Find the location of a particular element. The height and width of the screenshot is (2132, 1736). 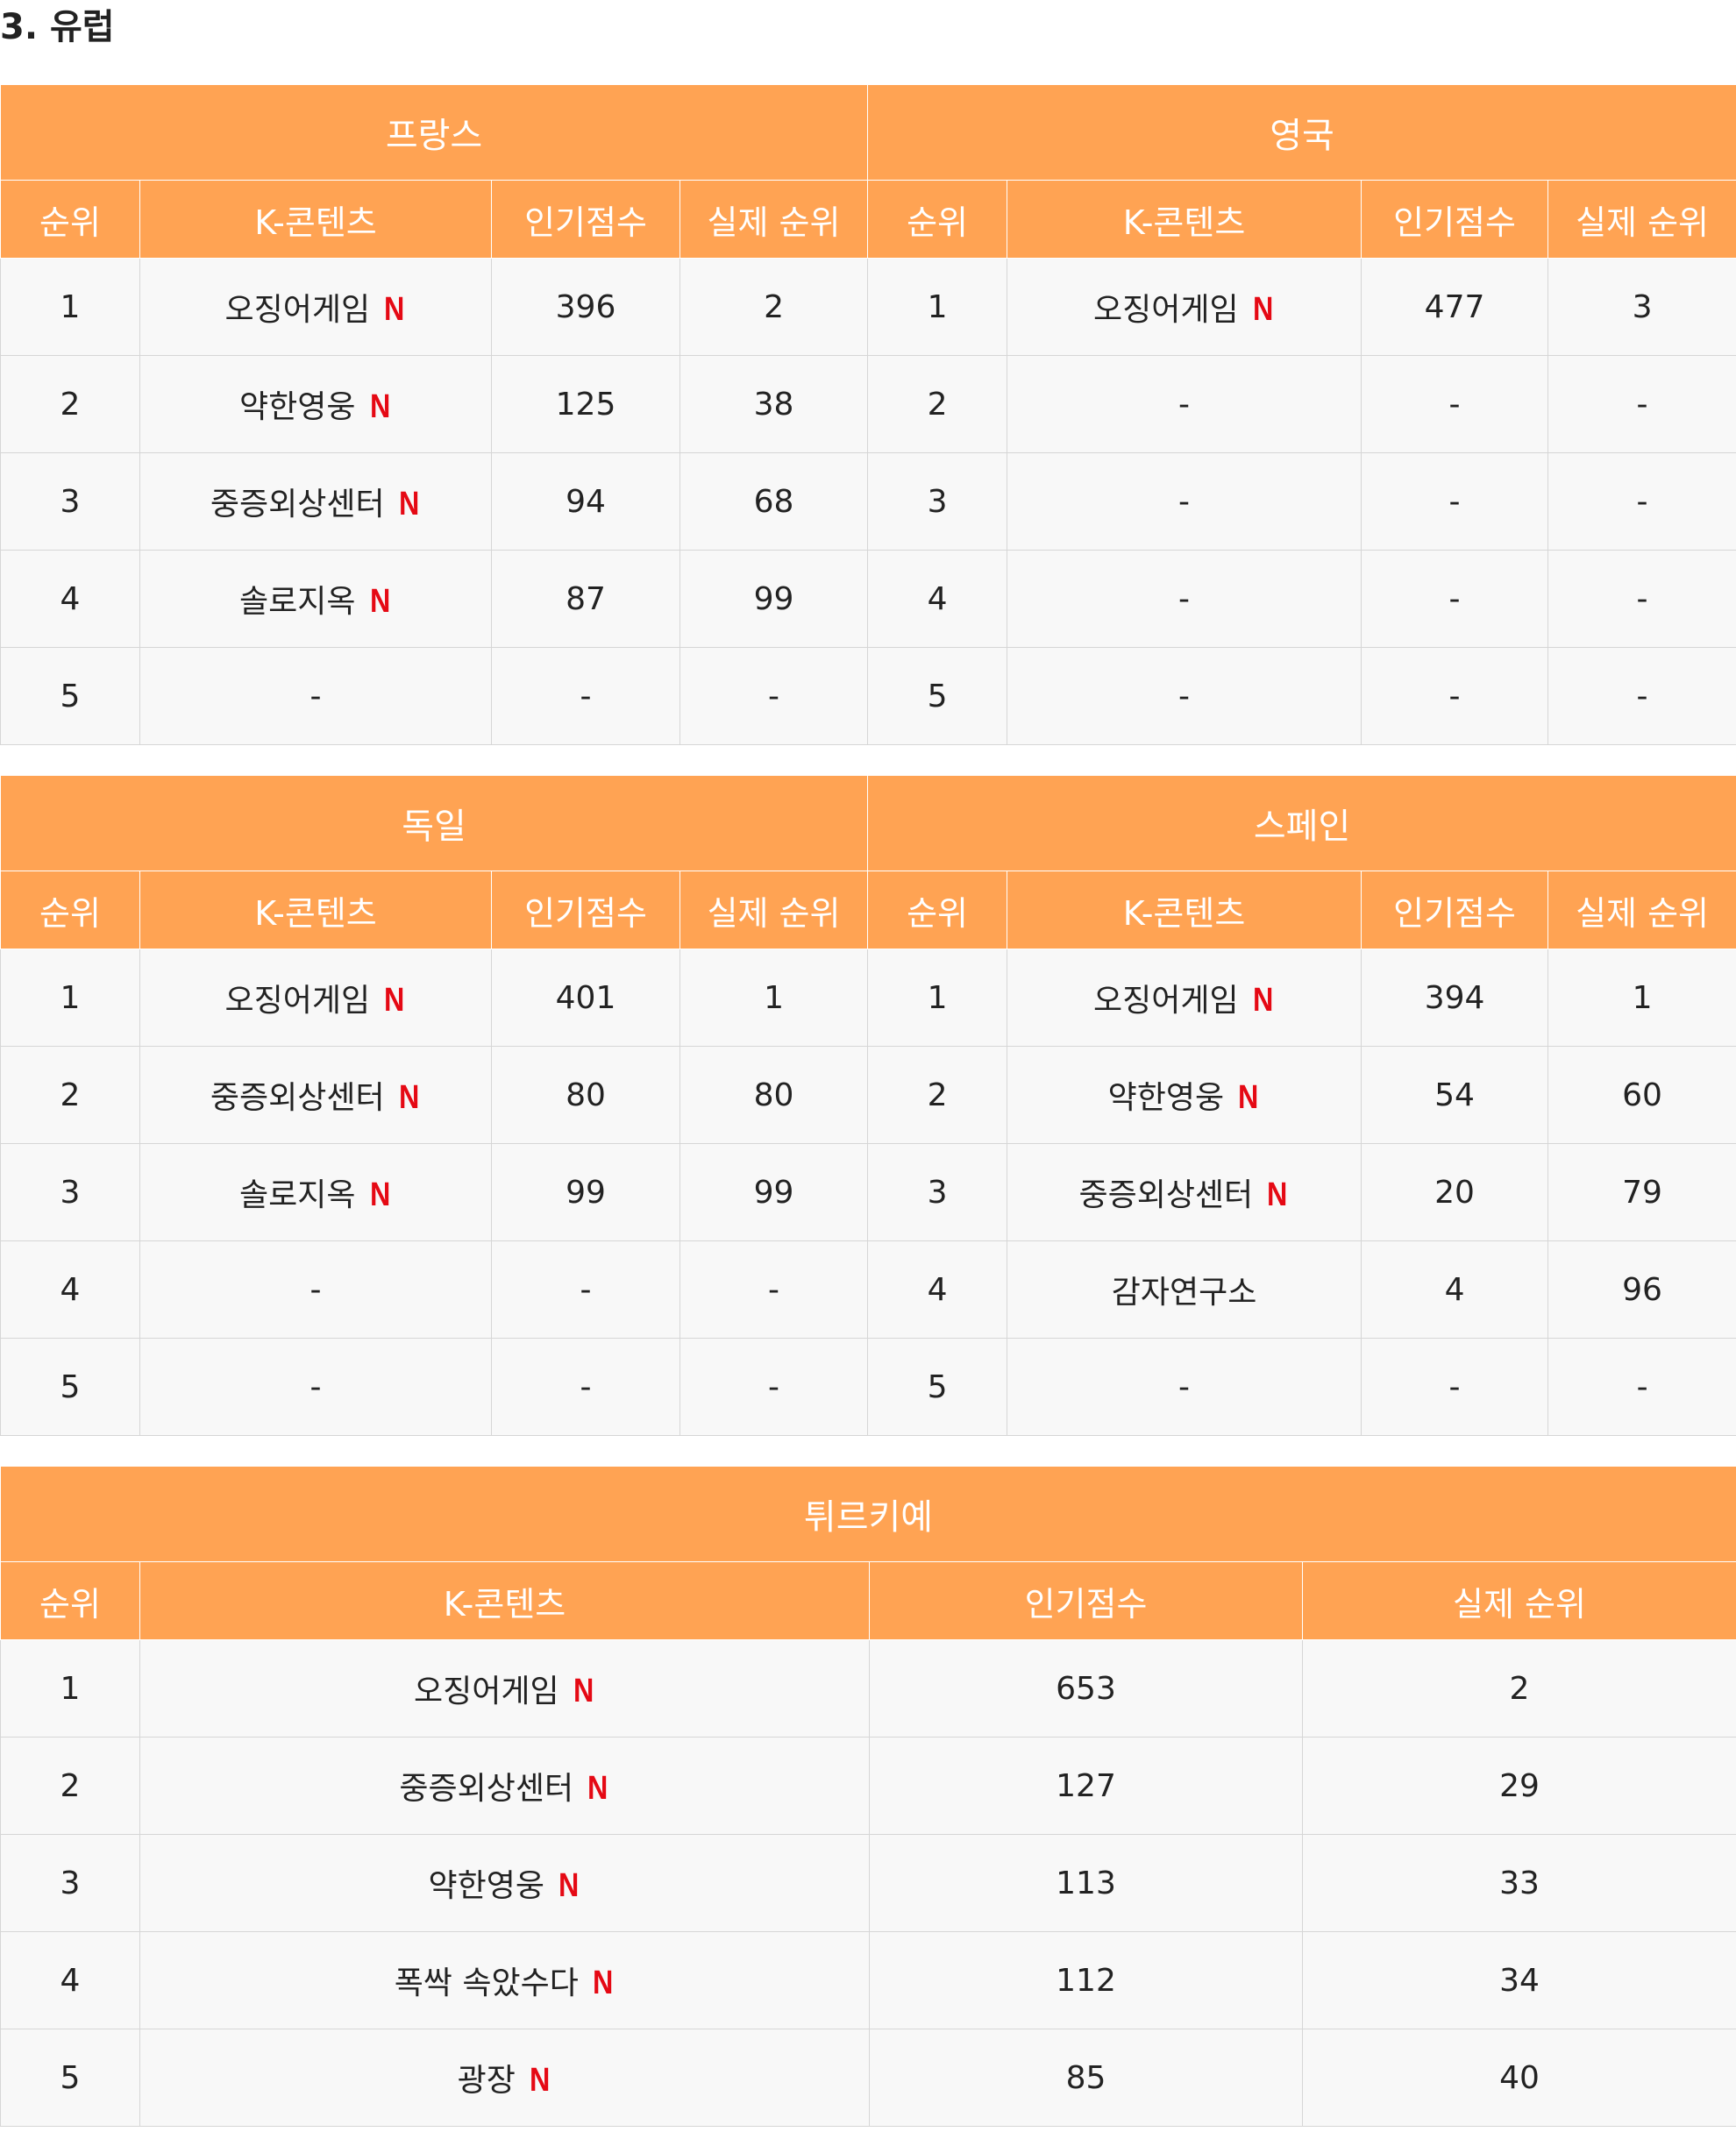

table-row: 2 약한영웅 N 125 38 2- - - is located at coordinates (868, 404).